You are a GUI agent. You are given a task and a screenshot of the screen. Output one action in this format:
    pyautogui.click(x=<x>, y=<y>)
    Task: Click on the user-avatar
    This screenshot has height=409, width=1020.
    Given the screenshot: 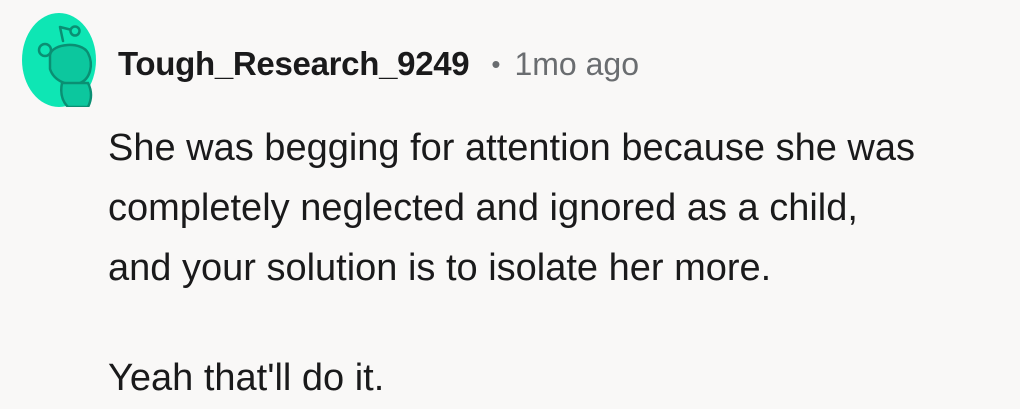 What is the action you would take?
    pyautogui.click(x=59, y=61)
    